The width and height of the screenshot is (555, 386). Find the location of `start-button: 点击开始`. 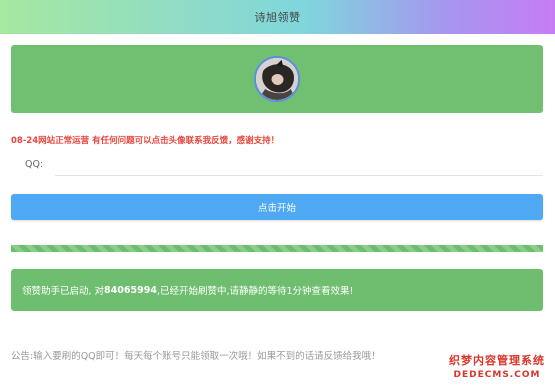

start-button: 点击开始 is located at coordinates (277, 207).